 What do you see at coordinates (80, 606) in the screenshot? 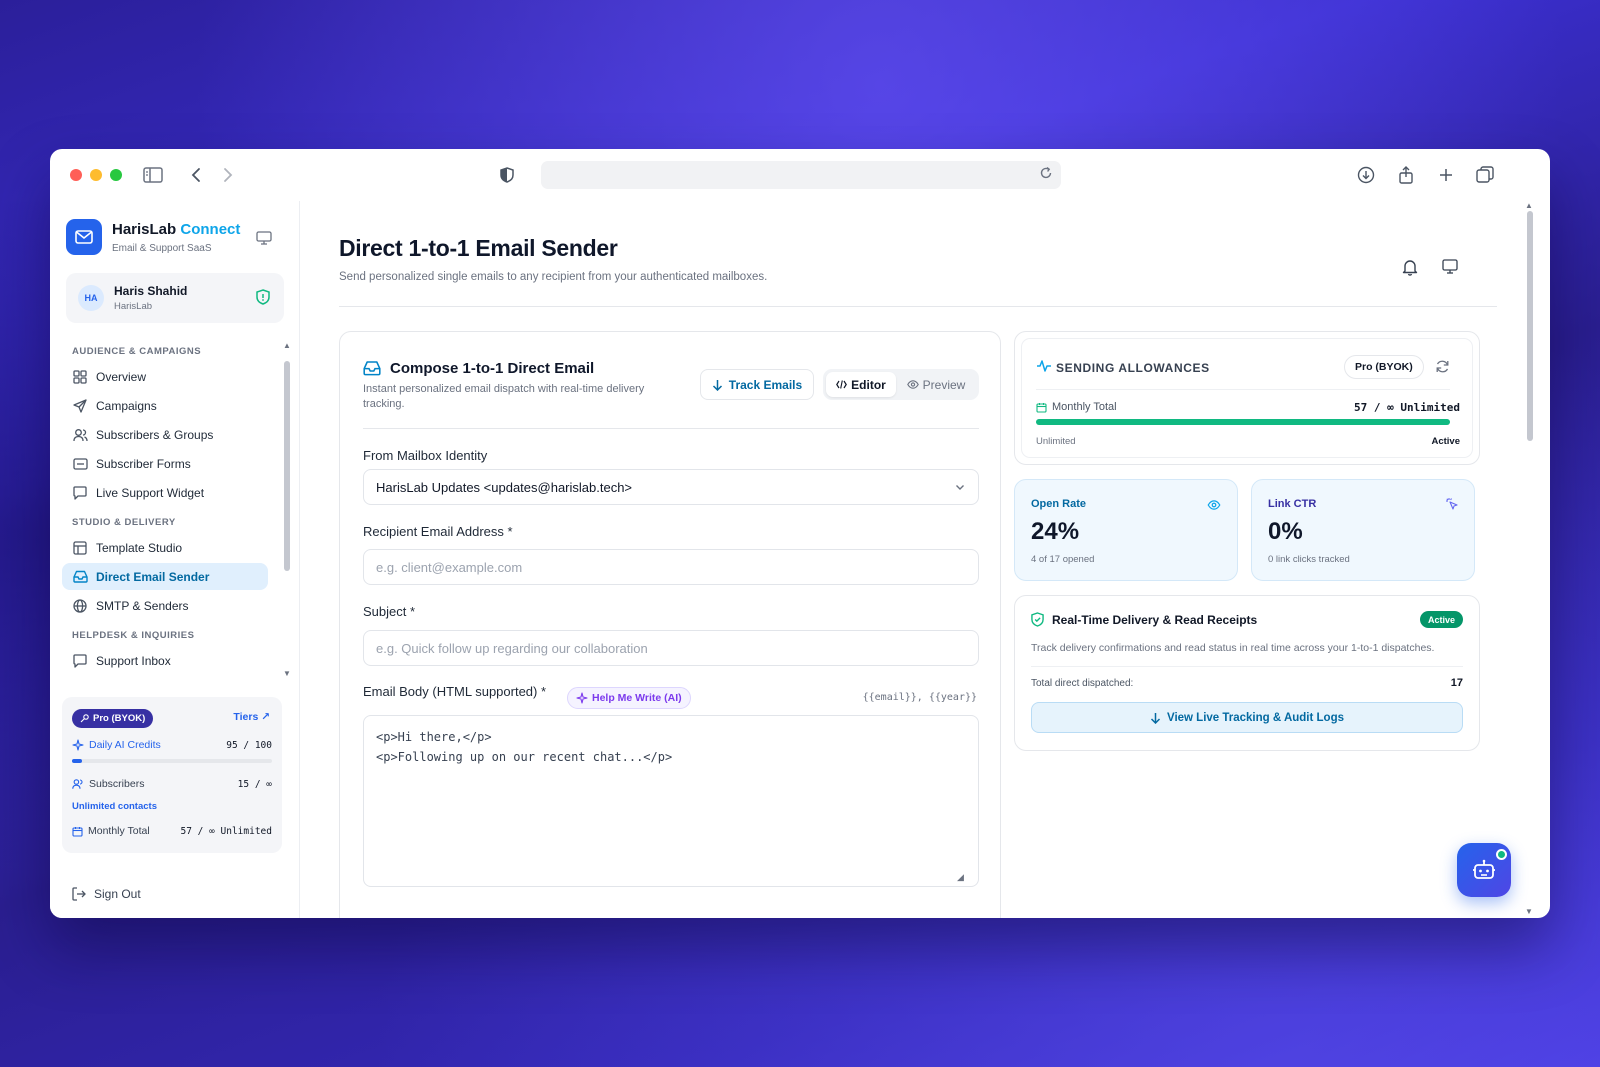
I see `globe-icon` at bounding box center [80, 606].